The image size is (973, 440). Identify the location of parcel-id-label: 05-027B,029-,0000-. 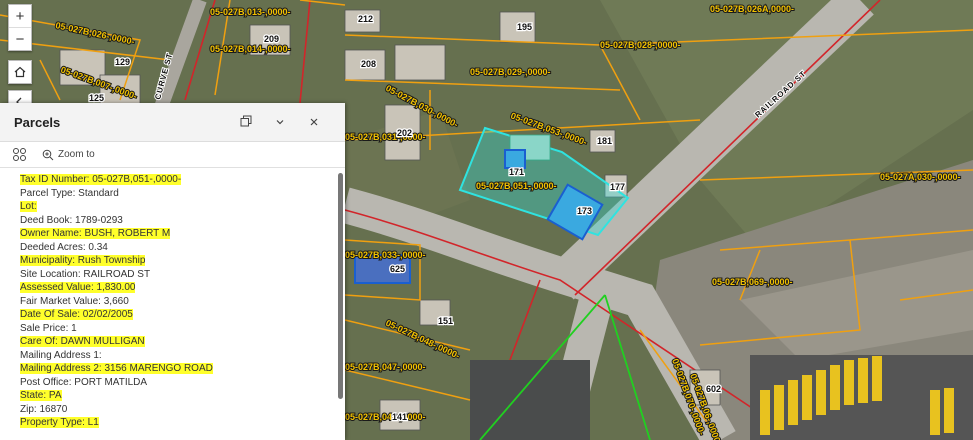
(510, 72).